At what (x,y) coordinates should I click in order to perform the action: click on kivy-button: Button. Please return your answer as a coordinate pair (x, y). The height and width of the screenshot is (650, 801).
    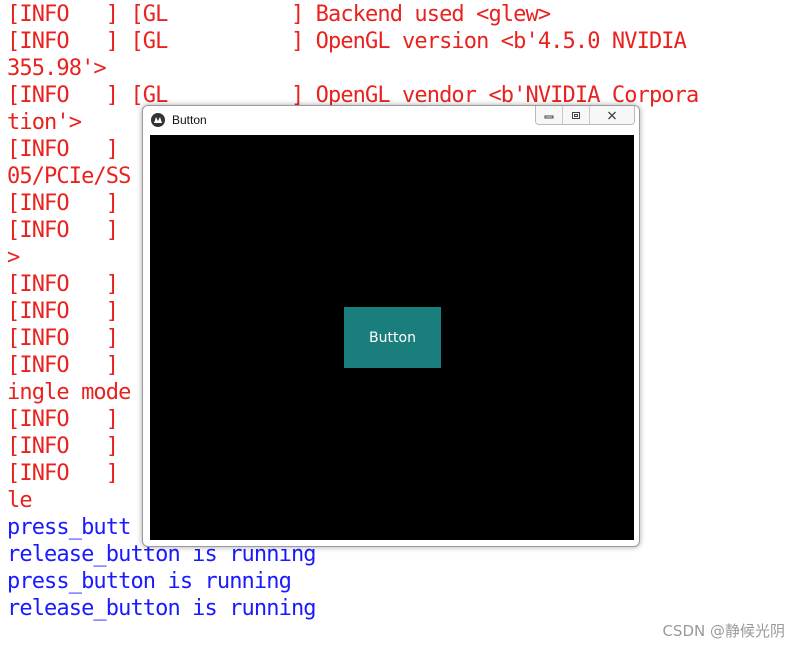
    Looking at the image, I should click on (392, 337).